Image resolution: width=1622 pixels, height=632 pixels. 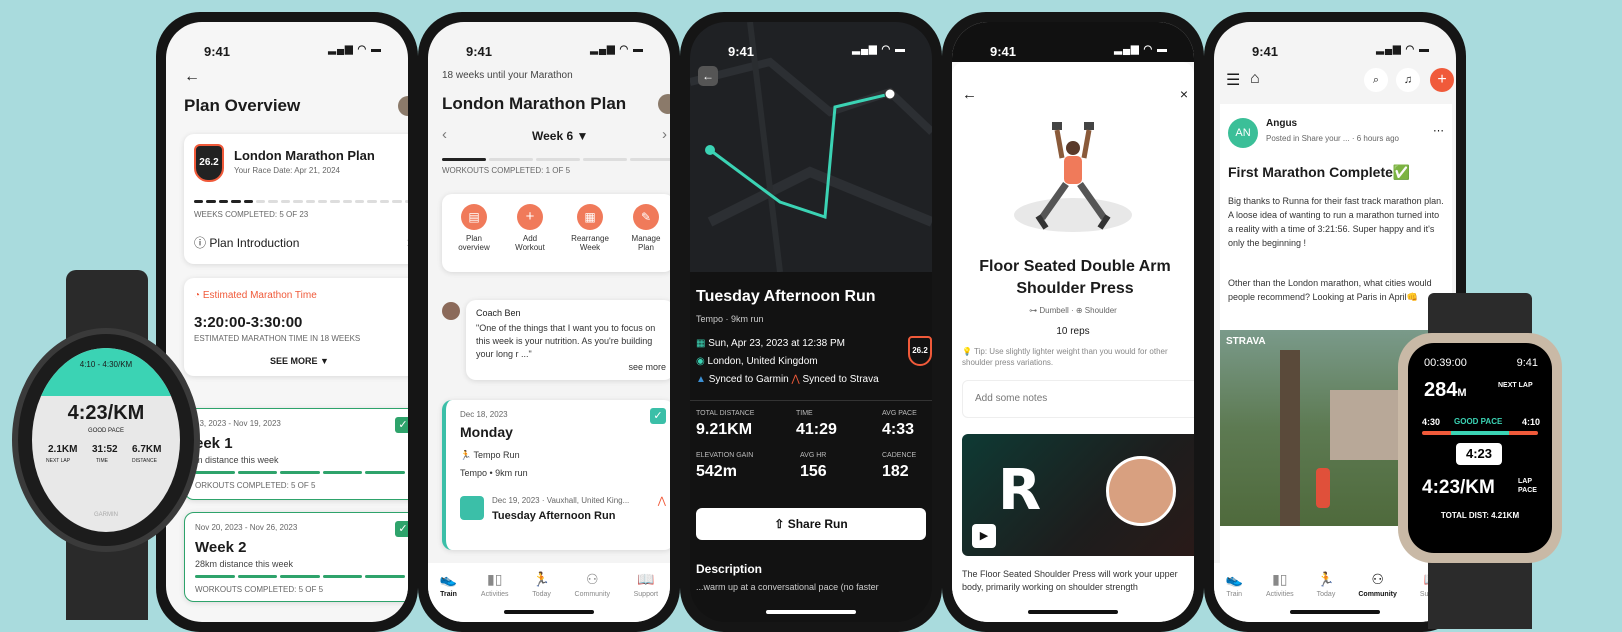 What do you see at coordinates (984, 536) in the screenshot?
I see `play-icon: ▶` at bounding box center [984, 536].